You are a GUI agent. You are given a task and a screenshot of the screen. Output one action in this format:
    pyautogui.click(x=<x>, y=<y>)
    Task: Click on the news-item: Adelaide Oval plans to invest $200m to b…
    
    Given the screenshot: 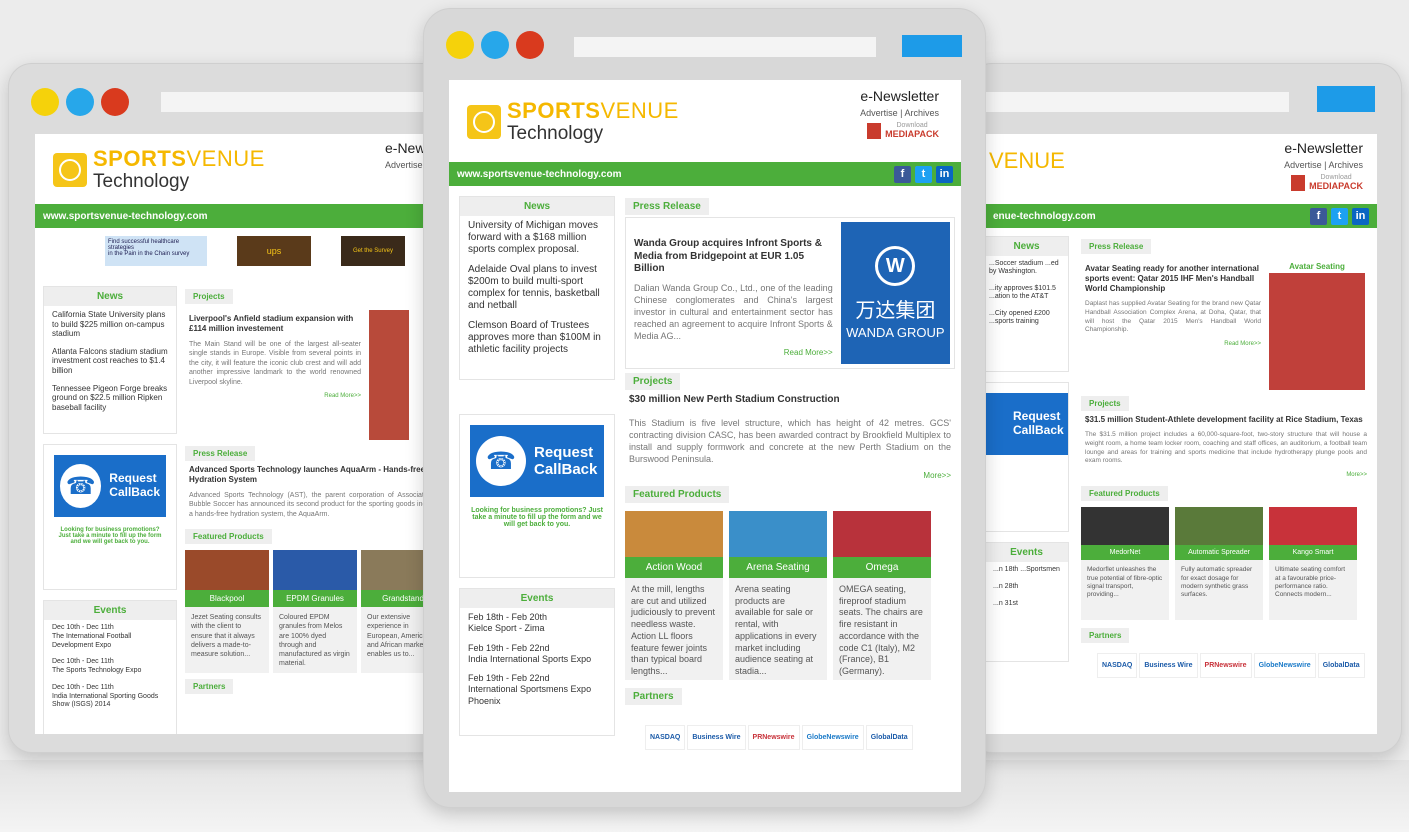 What is the action you would take?
    pyautogui.click(x=537, y=288)
    